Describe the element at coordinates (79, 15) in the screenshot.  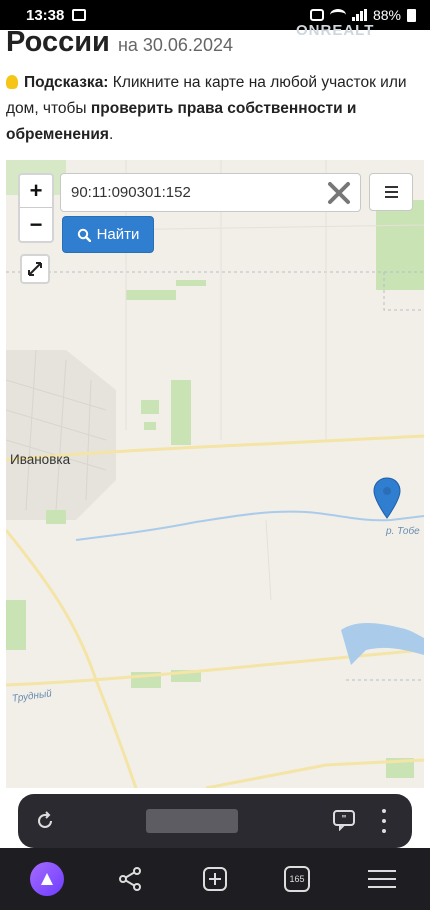
I see `image-notification-icon` at that location.